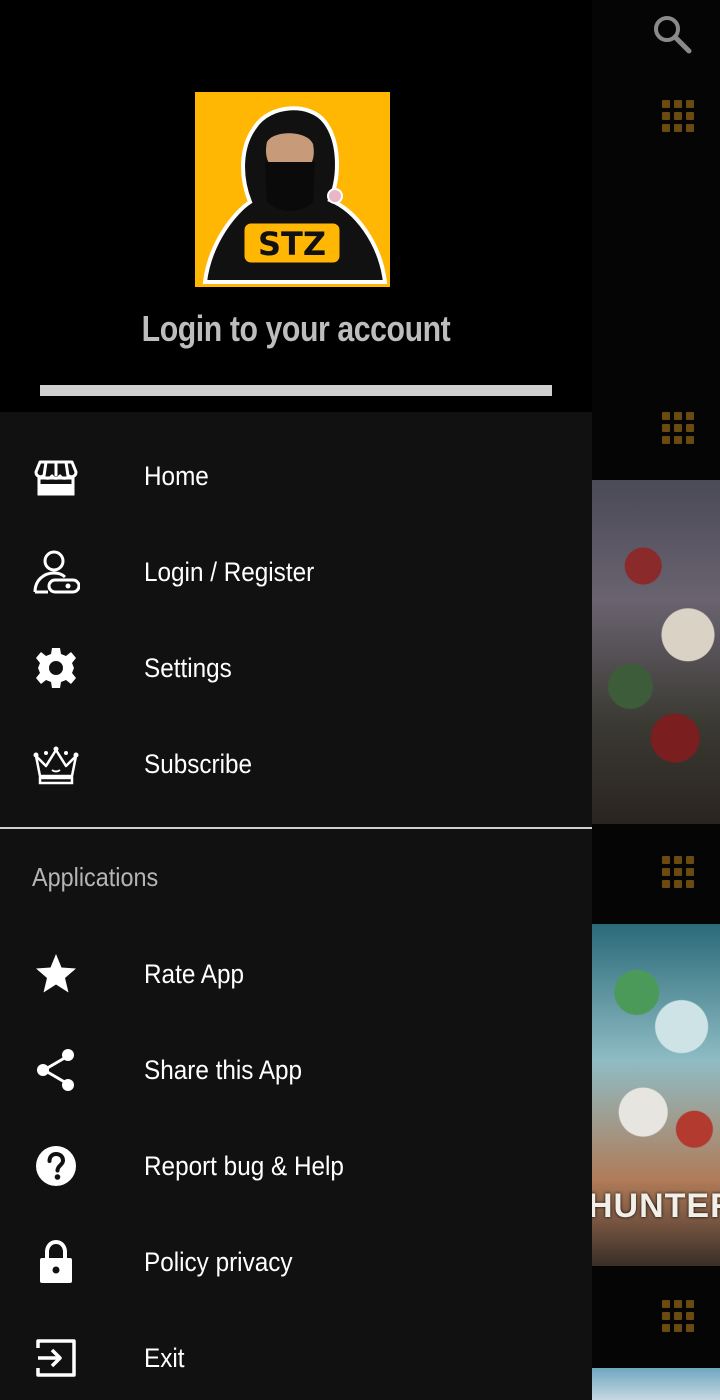  What do you see at coordinates (672, 34) in the screenshot?
I see `search-icon` at bounding box center [672, 34].